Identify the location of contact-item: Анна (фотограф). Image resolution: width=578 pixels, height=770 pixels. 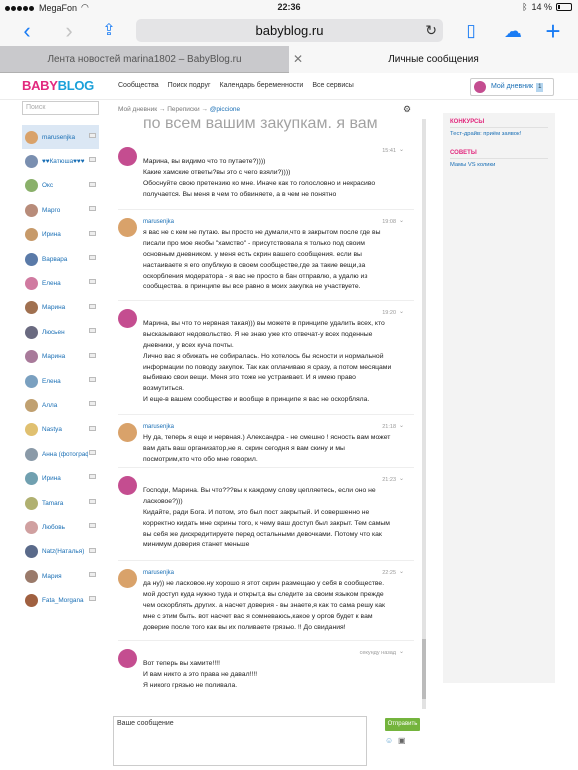
(60, 454).